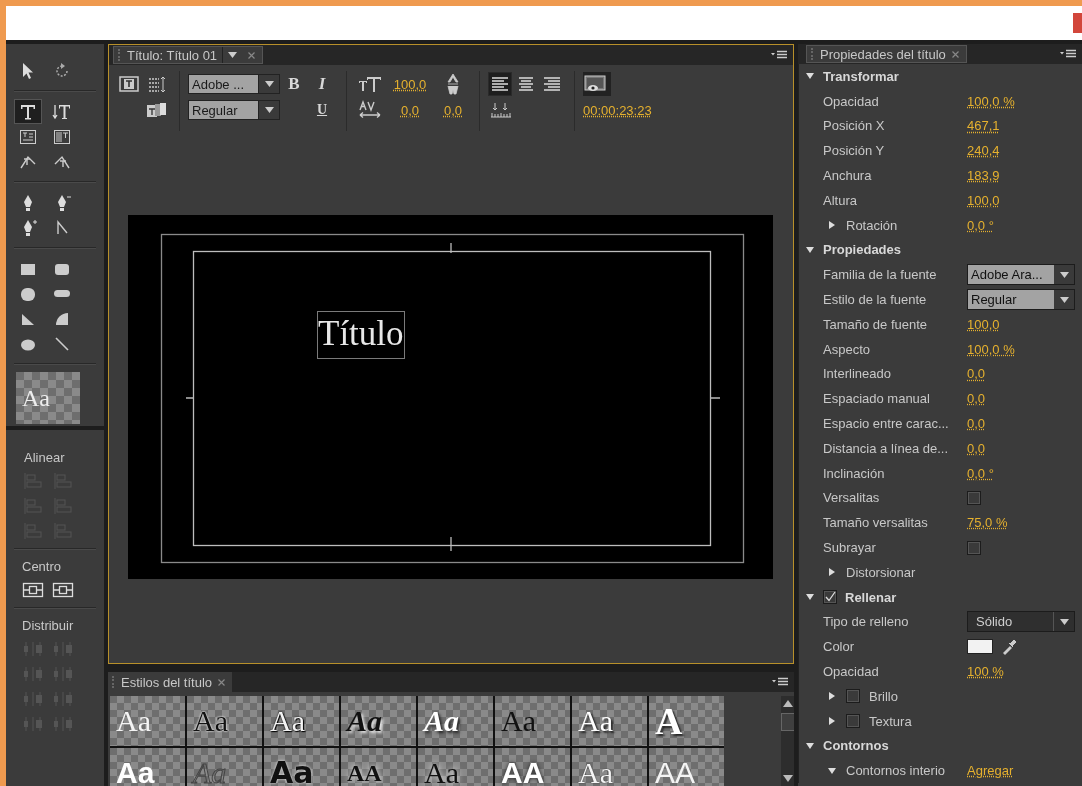  I want to click on tracking-value: 0,0, so click(453, 110).